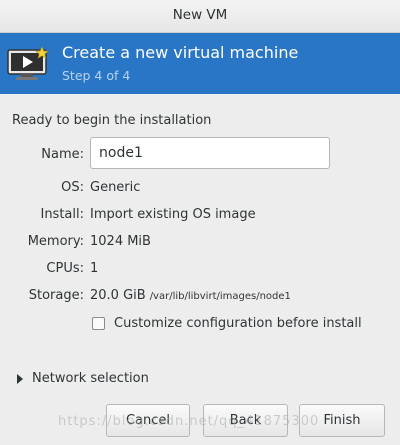 This screenshot has height=445, width=400. Describe the element at coordinates (56, 295) in the screenshot. I see `storage-label: Storage:` at that location.